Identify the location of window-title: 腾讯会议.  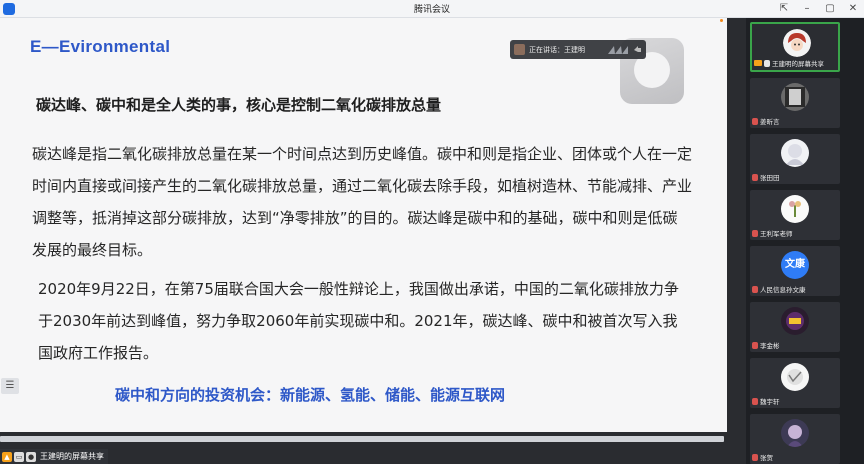
(431, 10).